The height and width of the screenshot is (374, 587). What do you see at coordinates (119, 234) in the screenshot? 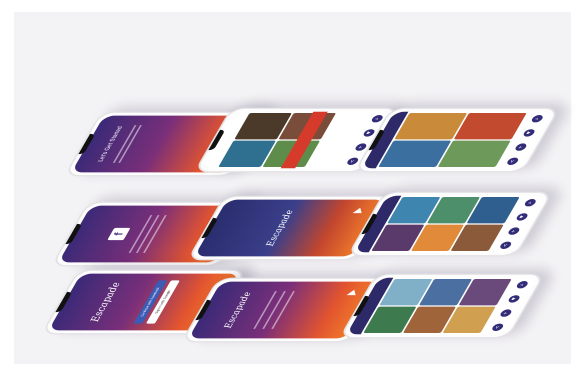
I see `facebook-icon: f` at bounding box center [119, 234].